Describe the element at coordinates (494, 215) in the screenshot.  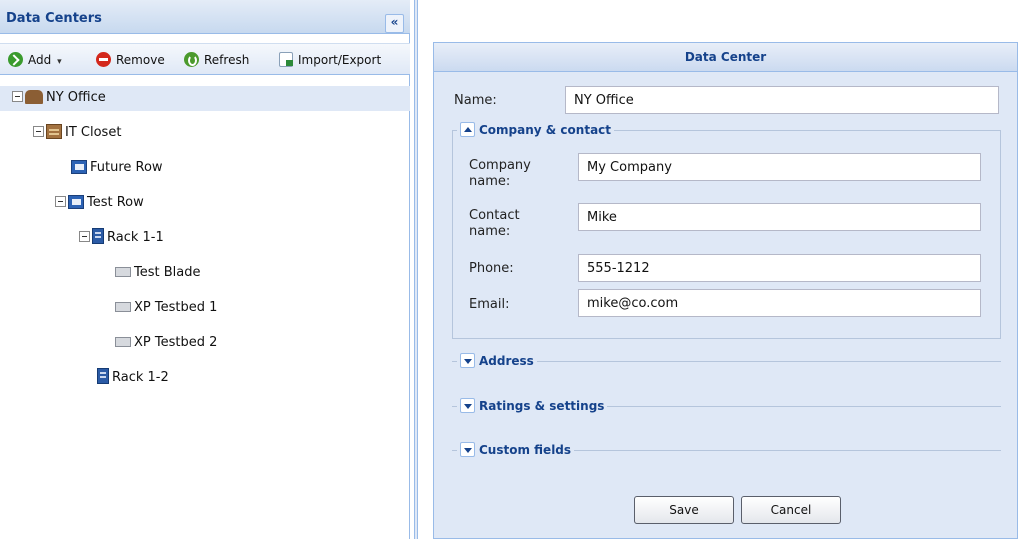
I see `contact-name-label-line1: Contact` at that location.